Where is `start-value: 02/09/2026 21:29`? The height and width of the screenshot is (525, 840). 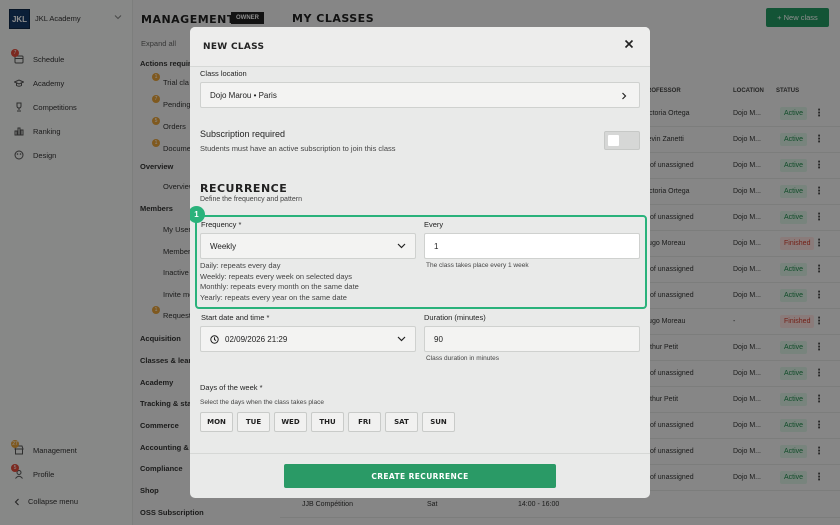
start-value: 02/09/2026 21:29 is located at coordinates (256, 339).